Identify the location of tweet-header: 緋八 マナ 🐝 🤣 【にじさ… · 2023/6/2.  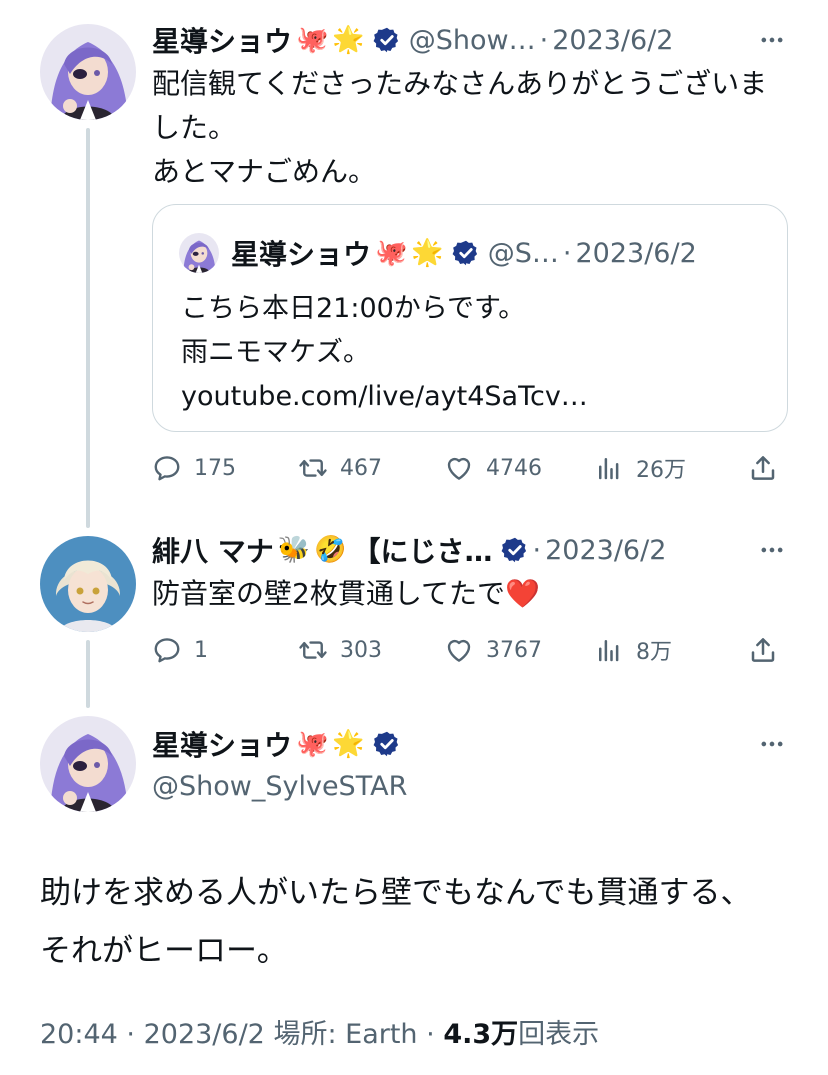
(458, 550).